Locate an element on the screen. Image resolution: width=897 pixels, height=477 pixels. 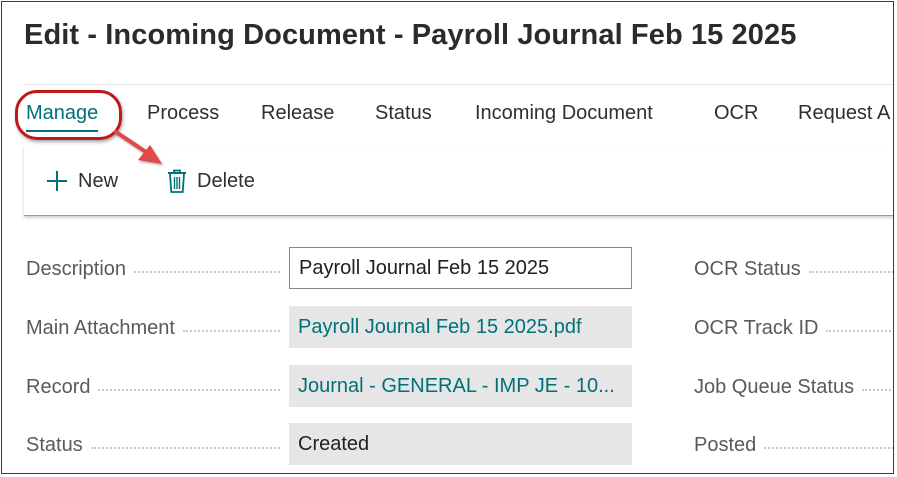
annotation-highlight-oval is located at coordinates (68, 115).